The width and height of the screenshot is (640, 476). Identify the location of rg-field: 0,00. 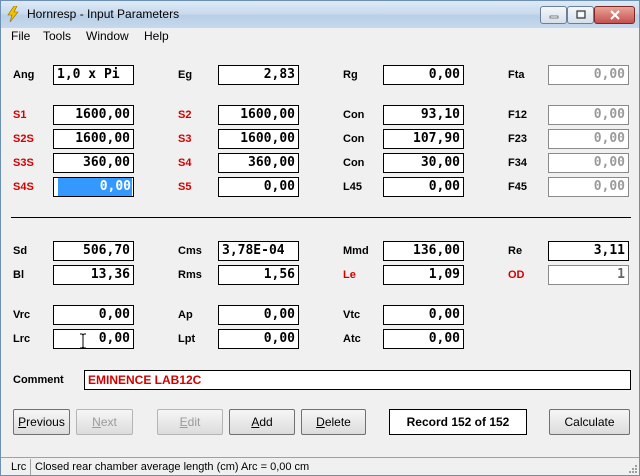
(423, 75).